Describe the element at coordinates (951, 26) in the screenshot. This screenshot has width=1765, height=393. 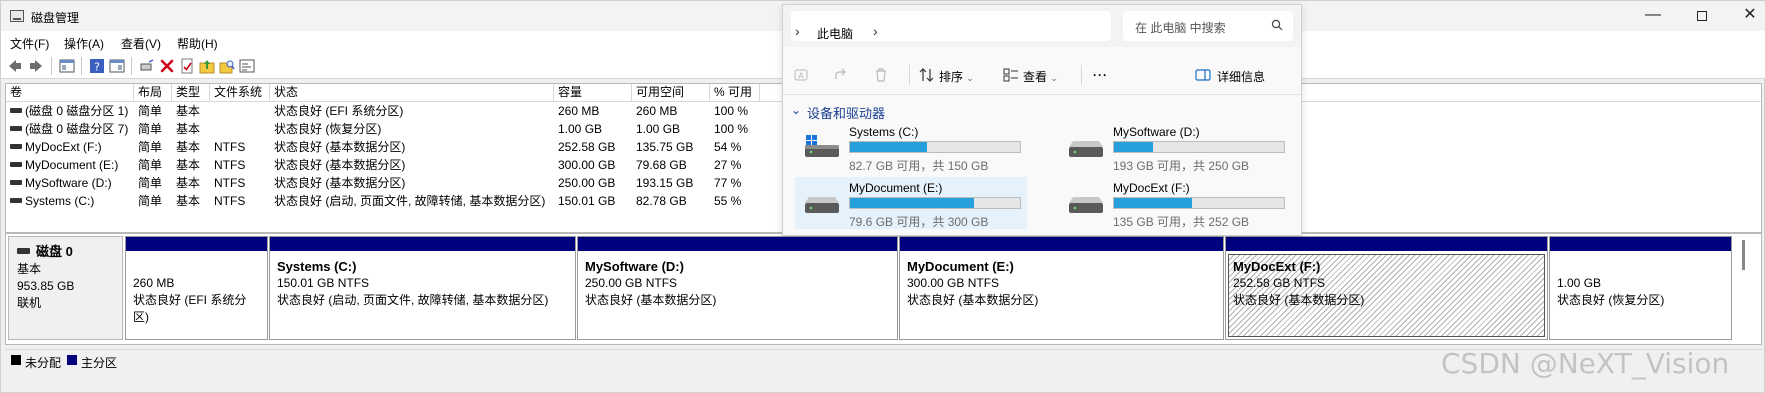
I see `address-bar: › 此电脑 ›` at that location.